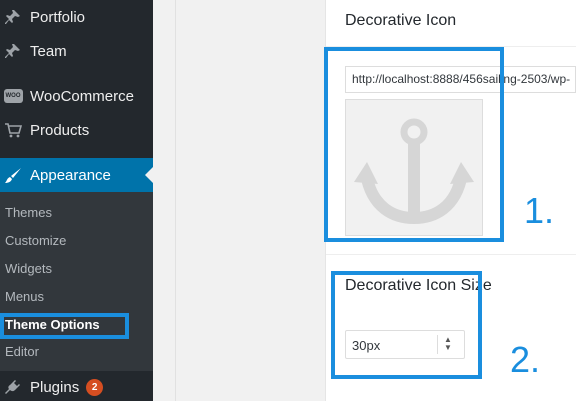 The width and height of the screenshot is (576, 401). What do you see at coordinates (175, 200) in the screenshot?
I see `content-divider` at bounding box center [175, 200].